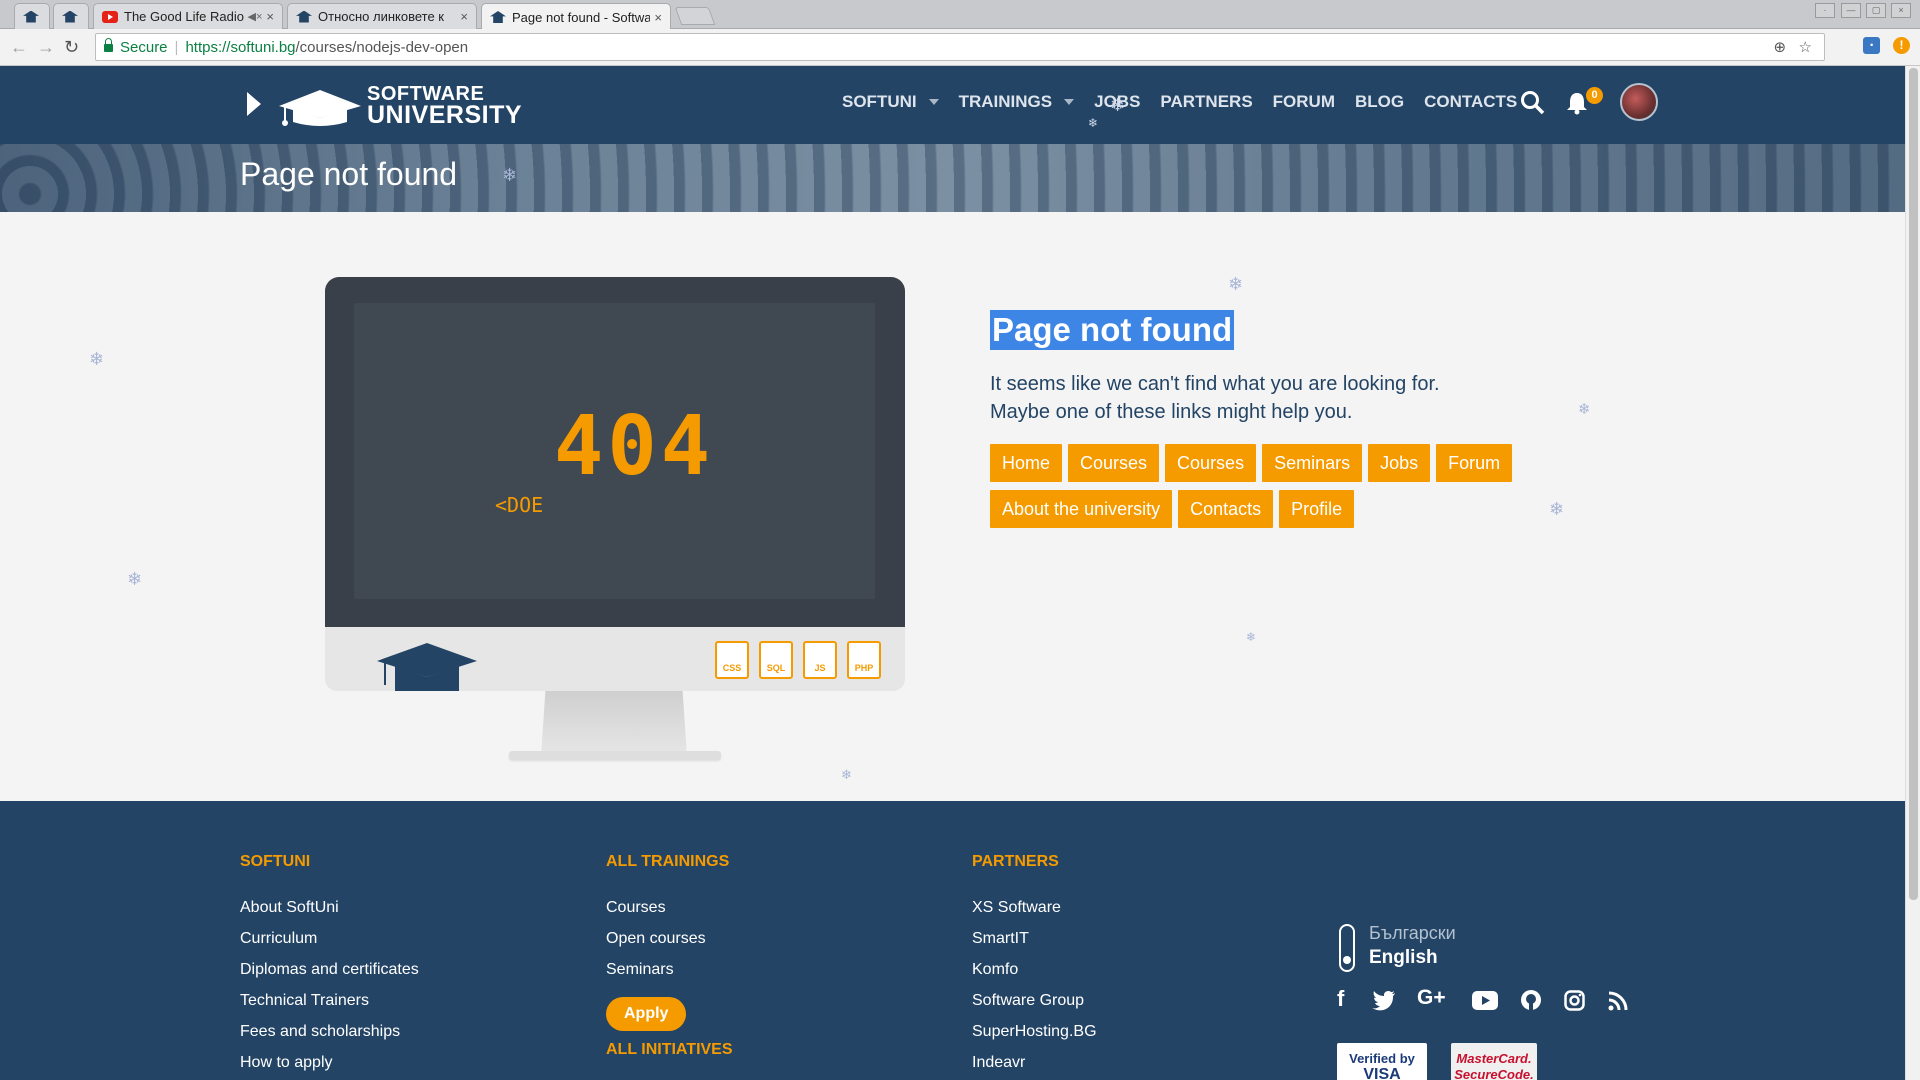 This screenshot has width=1920, height=1080. What do you see at coordinates (669, 938) in the screenshot?
I see `footer-link: Open courses` at bounding box center [669, 938].